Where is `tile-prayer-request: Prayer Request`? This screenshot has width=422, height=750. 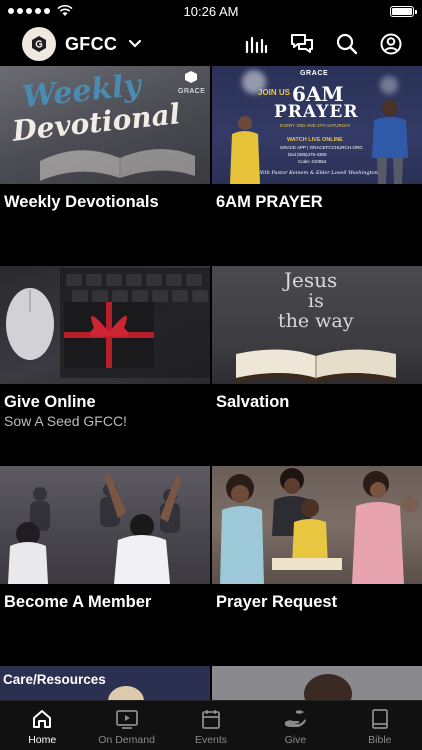
tile-prayer-request: Prayer Request is located at coordinates (317, 566).